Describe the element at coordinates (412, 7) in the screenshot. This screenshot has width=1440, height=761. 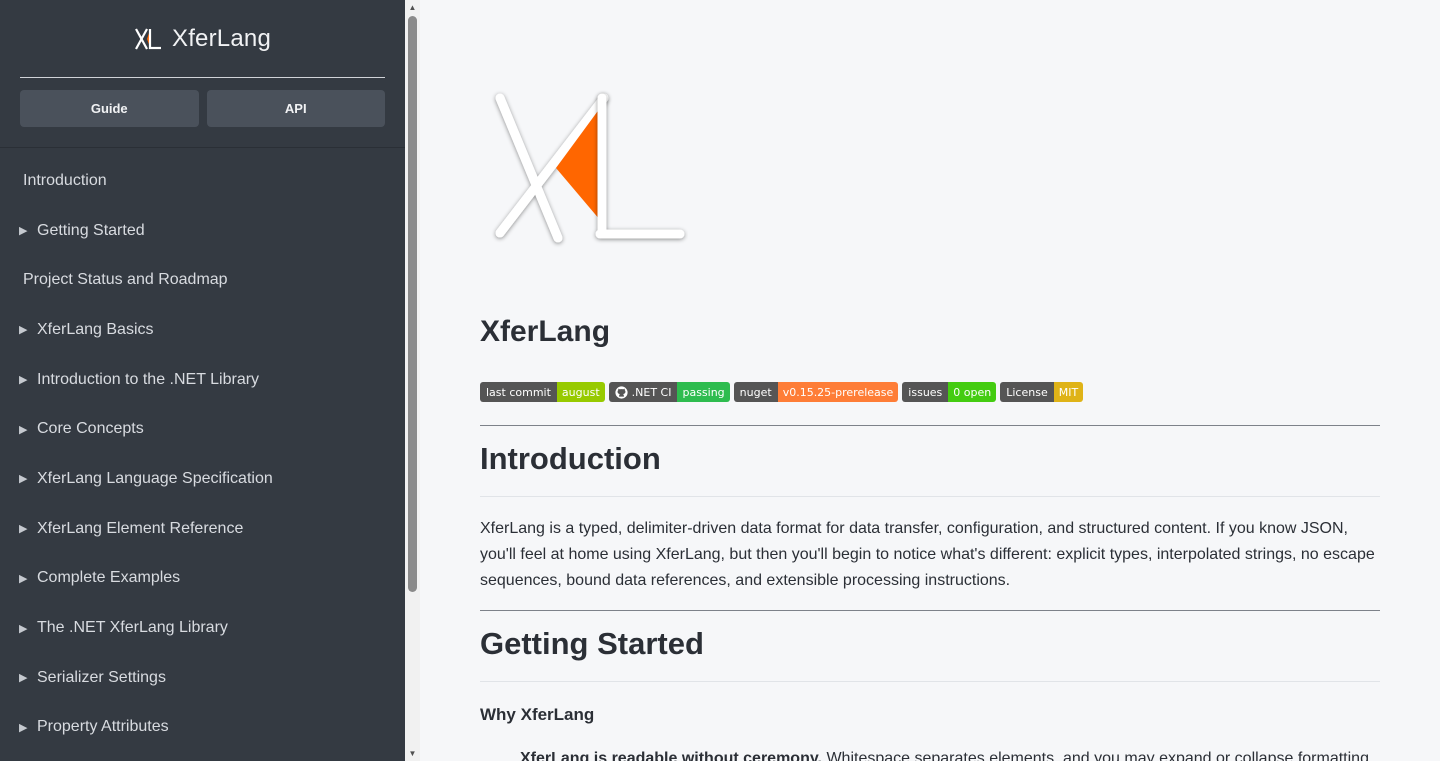
I see `scroll-up-arrow-icon: ▲` at that location.